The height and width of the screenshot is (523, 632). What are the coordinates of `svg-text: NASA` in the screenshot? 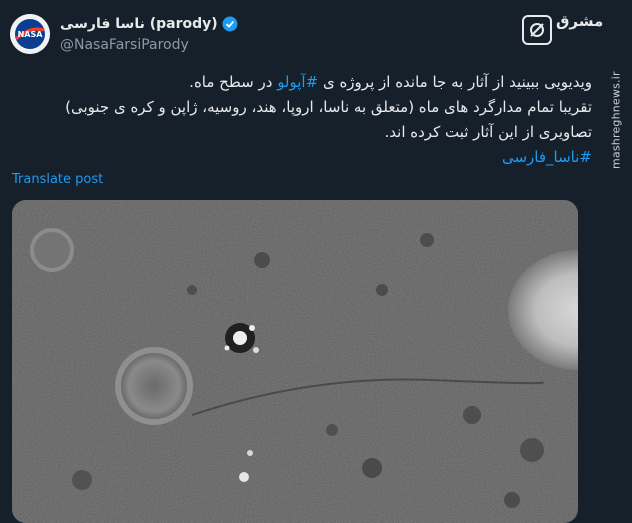 It's located at (31, 34).